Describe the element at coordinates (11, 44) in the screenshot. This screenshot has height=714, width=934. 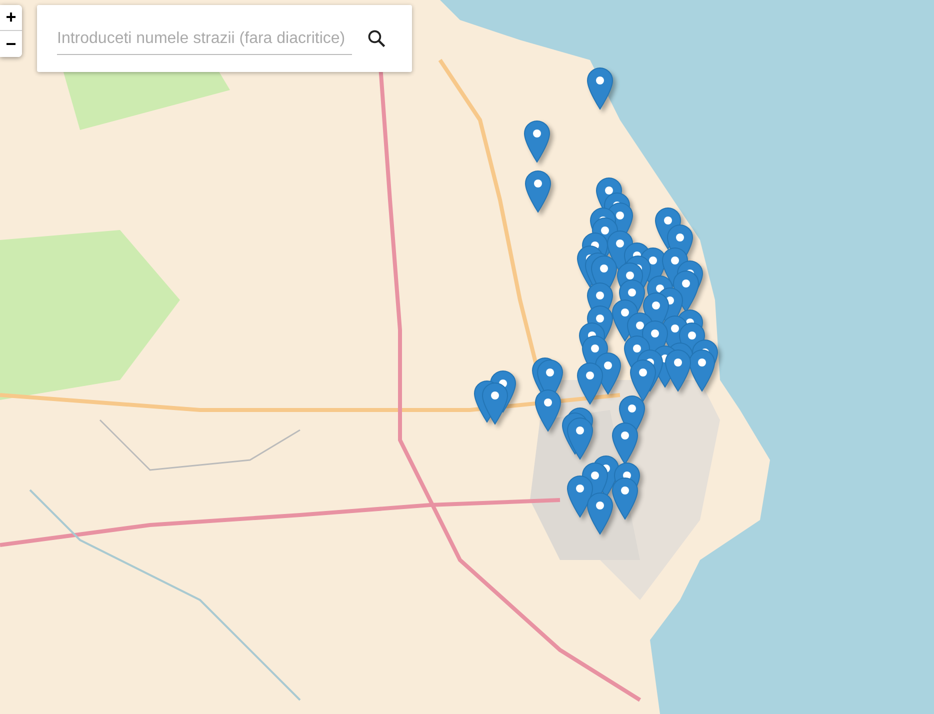
I see `zoom-out-button: −` at that location.